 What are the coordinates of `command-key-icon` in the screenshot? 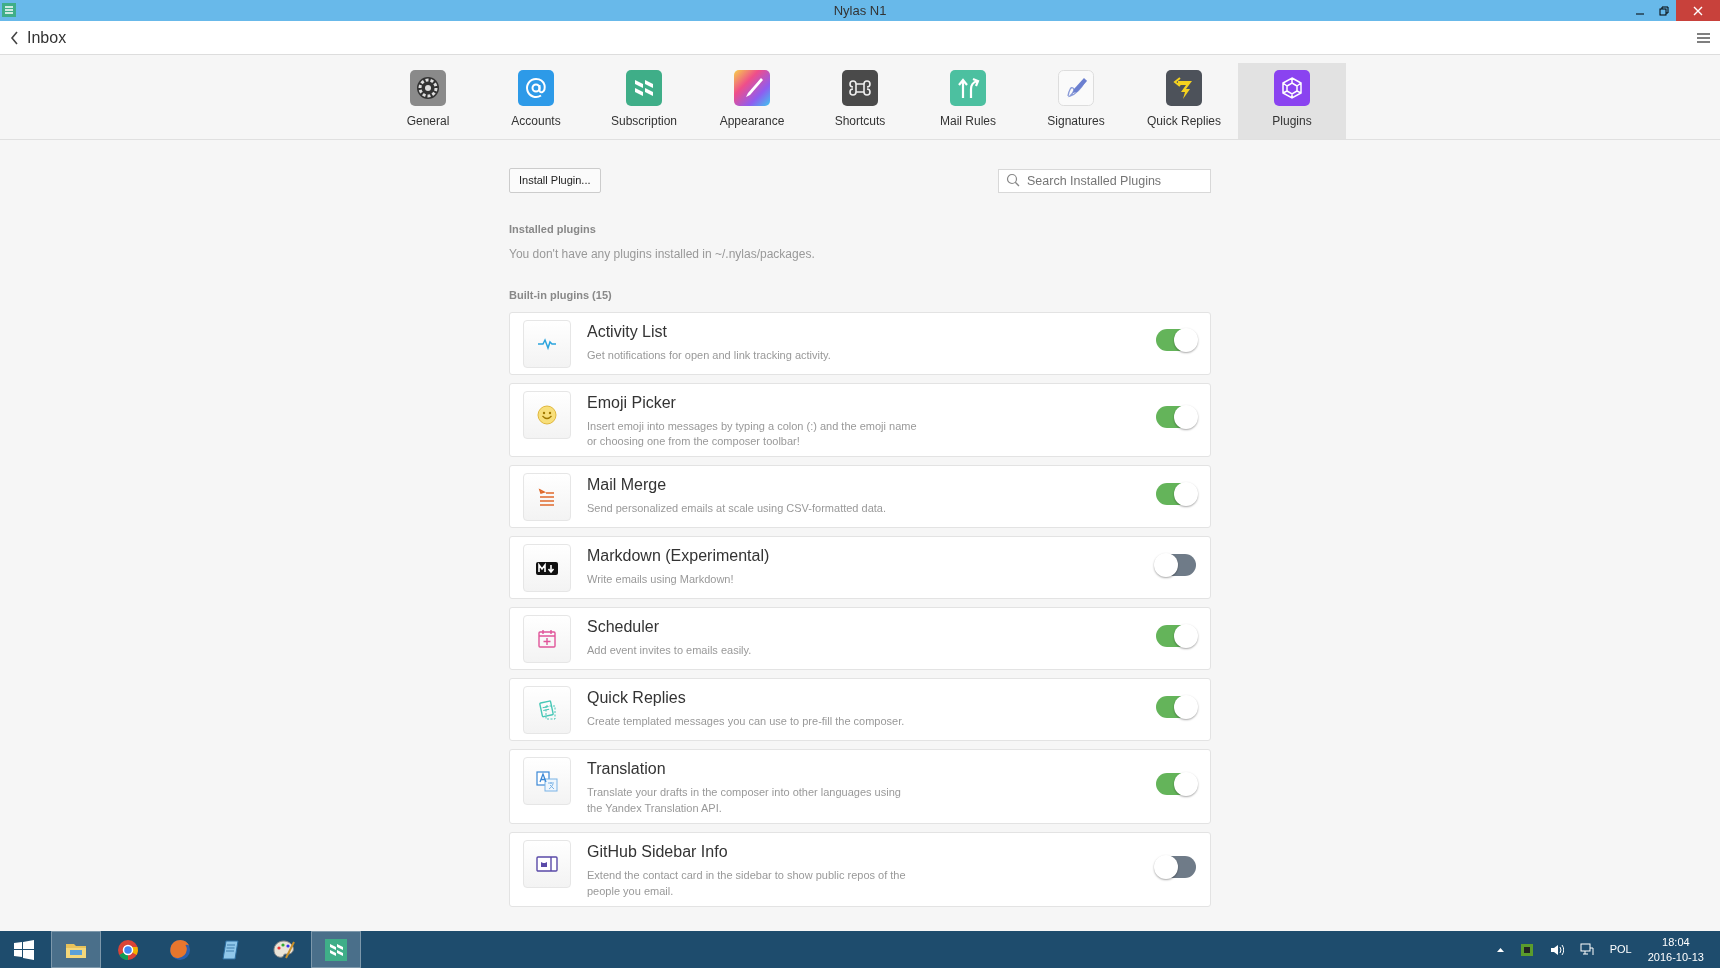 It's located at (860, 88).